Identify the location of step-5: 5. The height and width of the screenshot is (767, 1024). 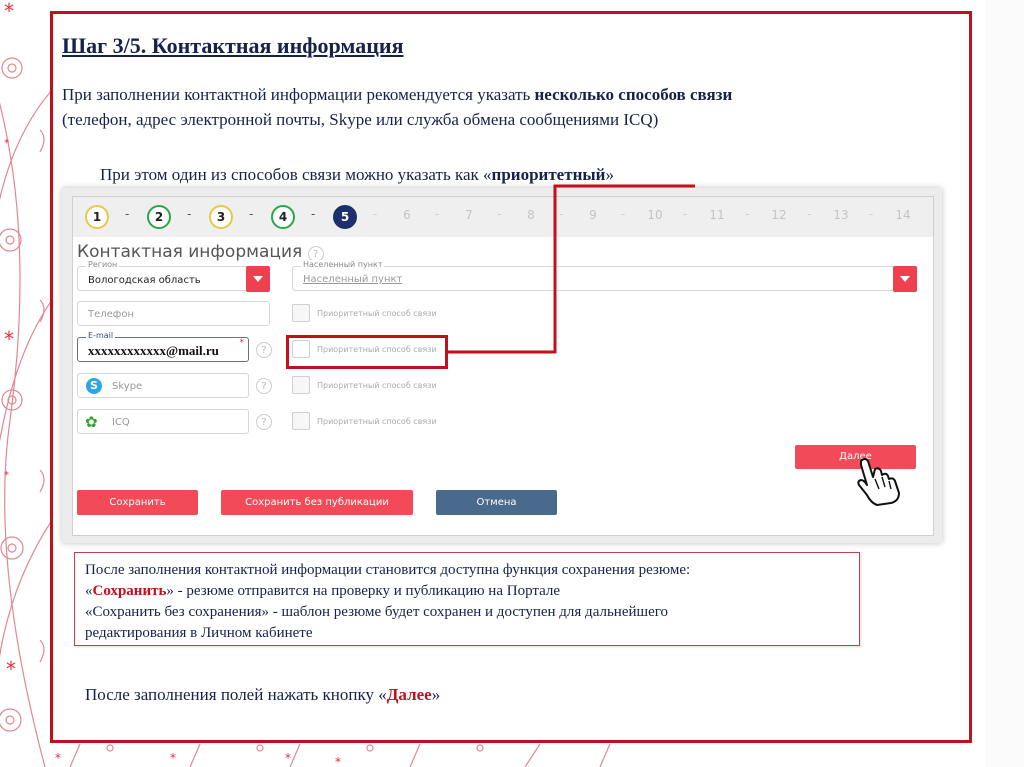
(345, 217).